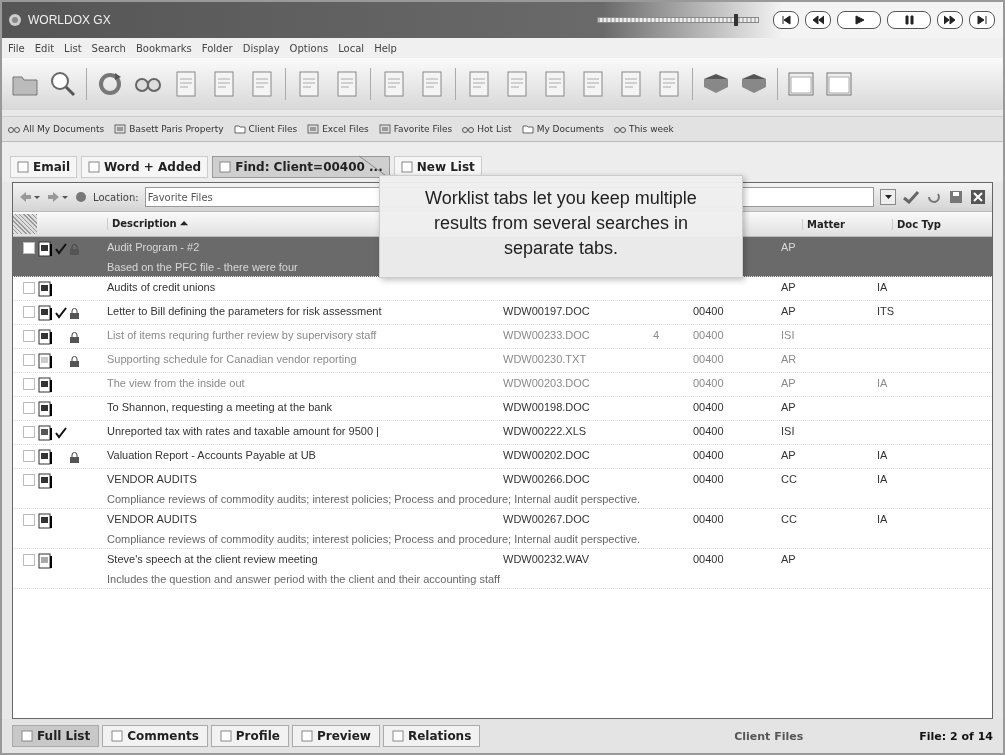 The height and width of the screenshot is (755, 1005). What do you see at coordinates (249, 736) in the screenshot?
I see `view-tab: Profile` at bounding box center [249, 736].